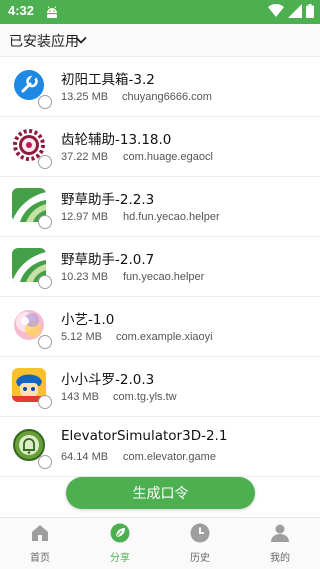 This screenshot has width=320, height=569. Describe the element at coordinates (85, 277) in the screenshot. I see `app-size: 10.23 MB` at that location.